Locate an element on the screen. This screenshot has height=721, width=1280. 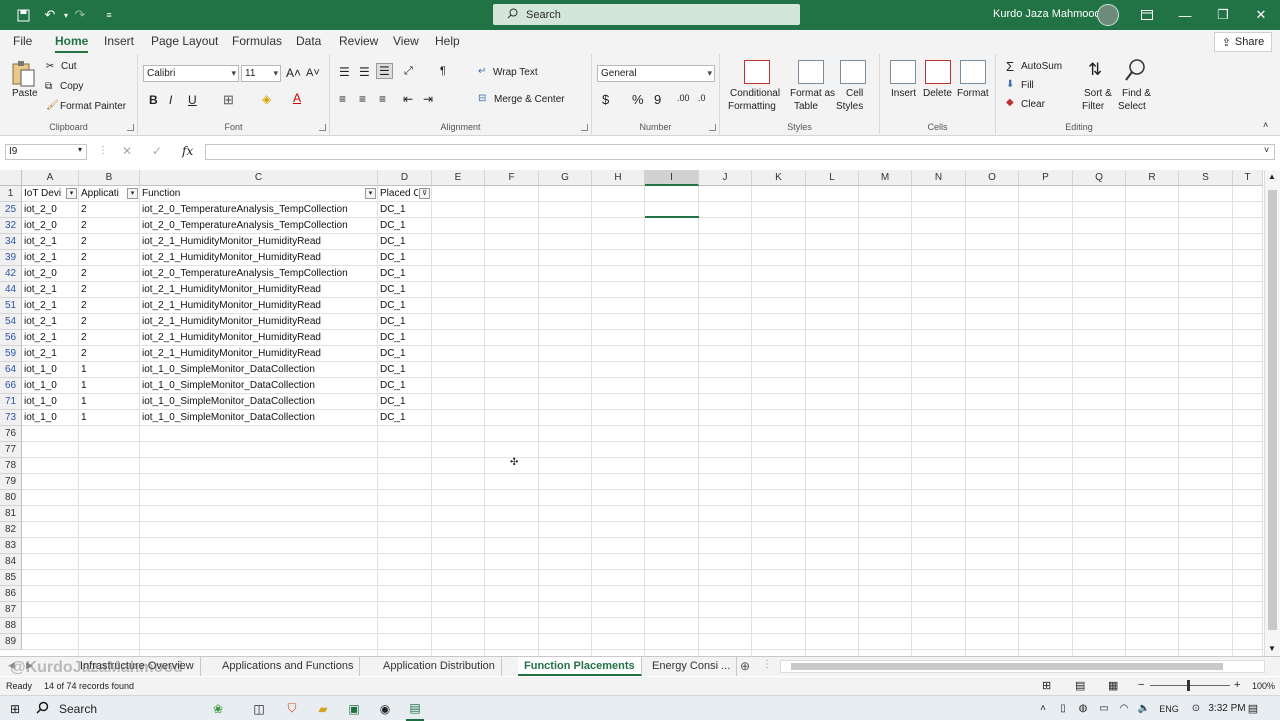
format-as-table-label-2: Table is located at coordinates (806, 106).